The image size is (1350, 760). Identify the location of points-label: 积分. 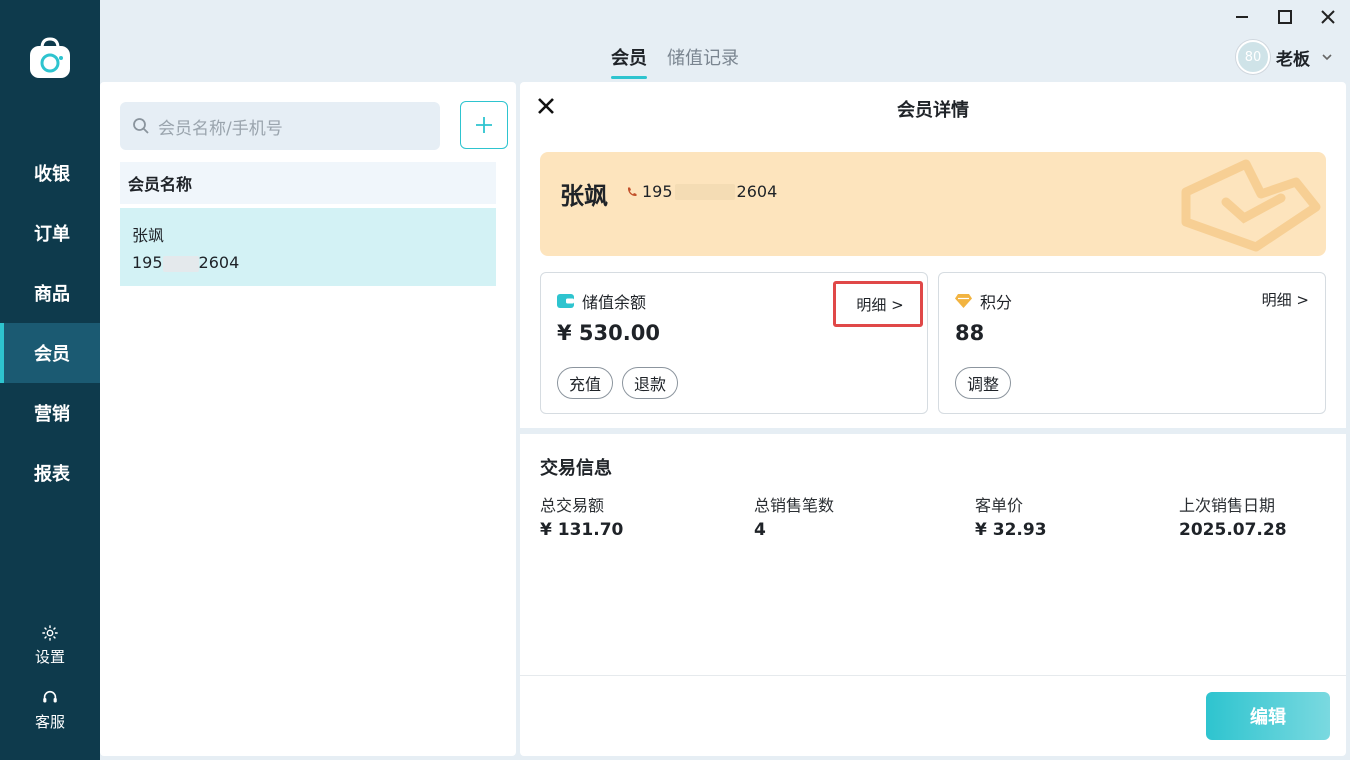
(996, 302).